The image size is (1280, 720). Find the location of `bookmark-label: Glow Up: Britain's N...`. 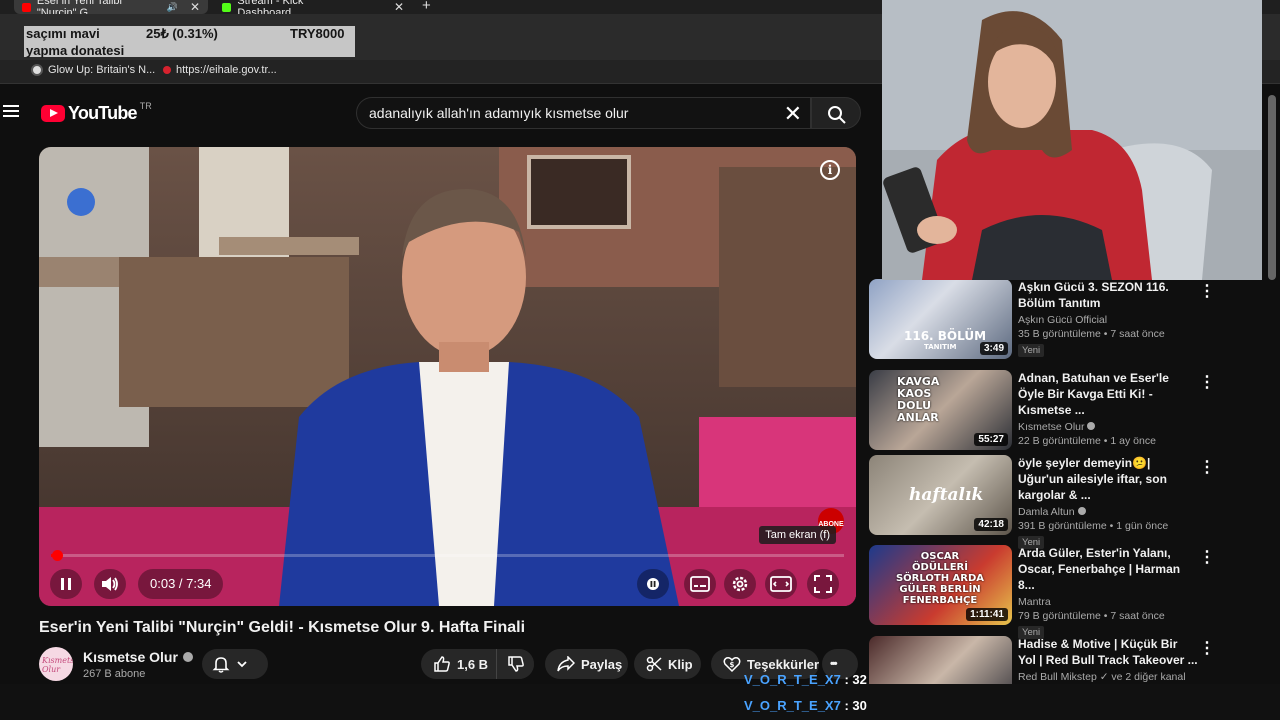

bookmark-label: Glow Up: Britain's N... is located at coordinates (102, 70).